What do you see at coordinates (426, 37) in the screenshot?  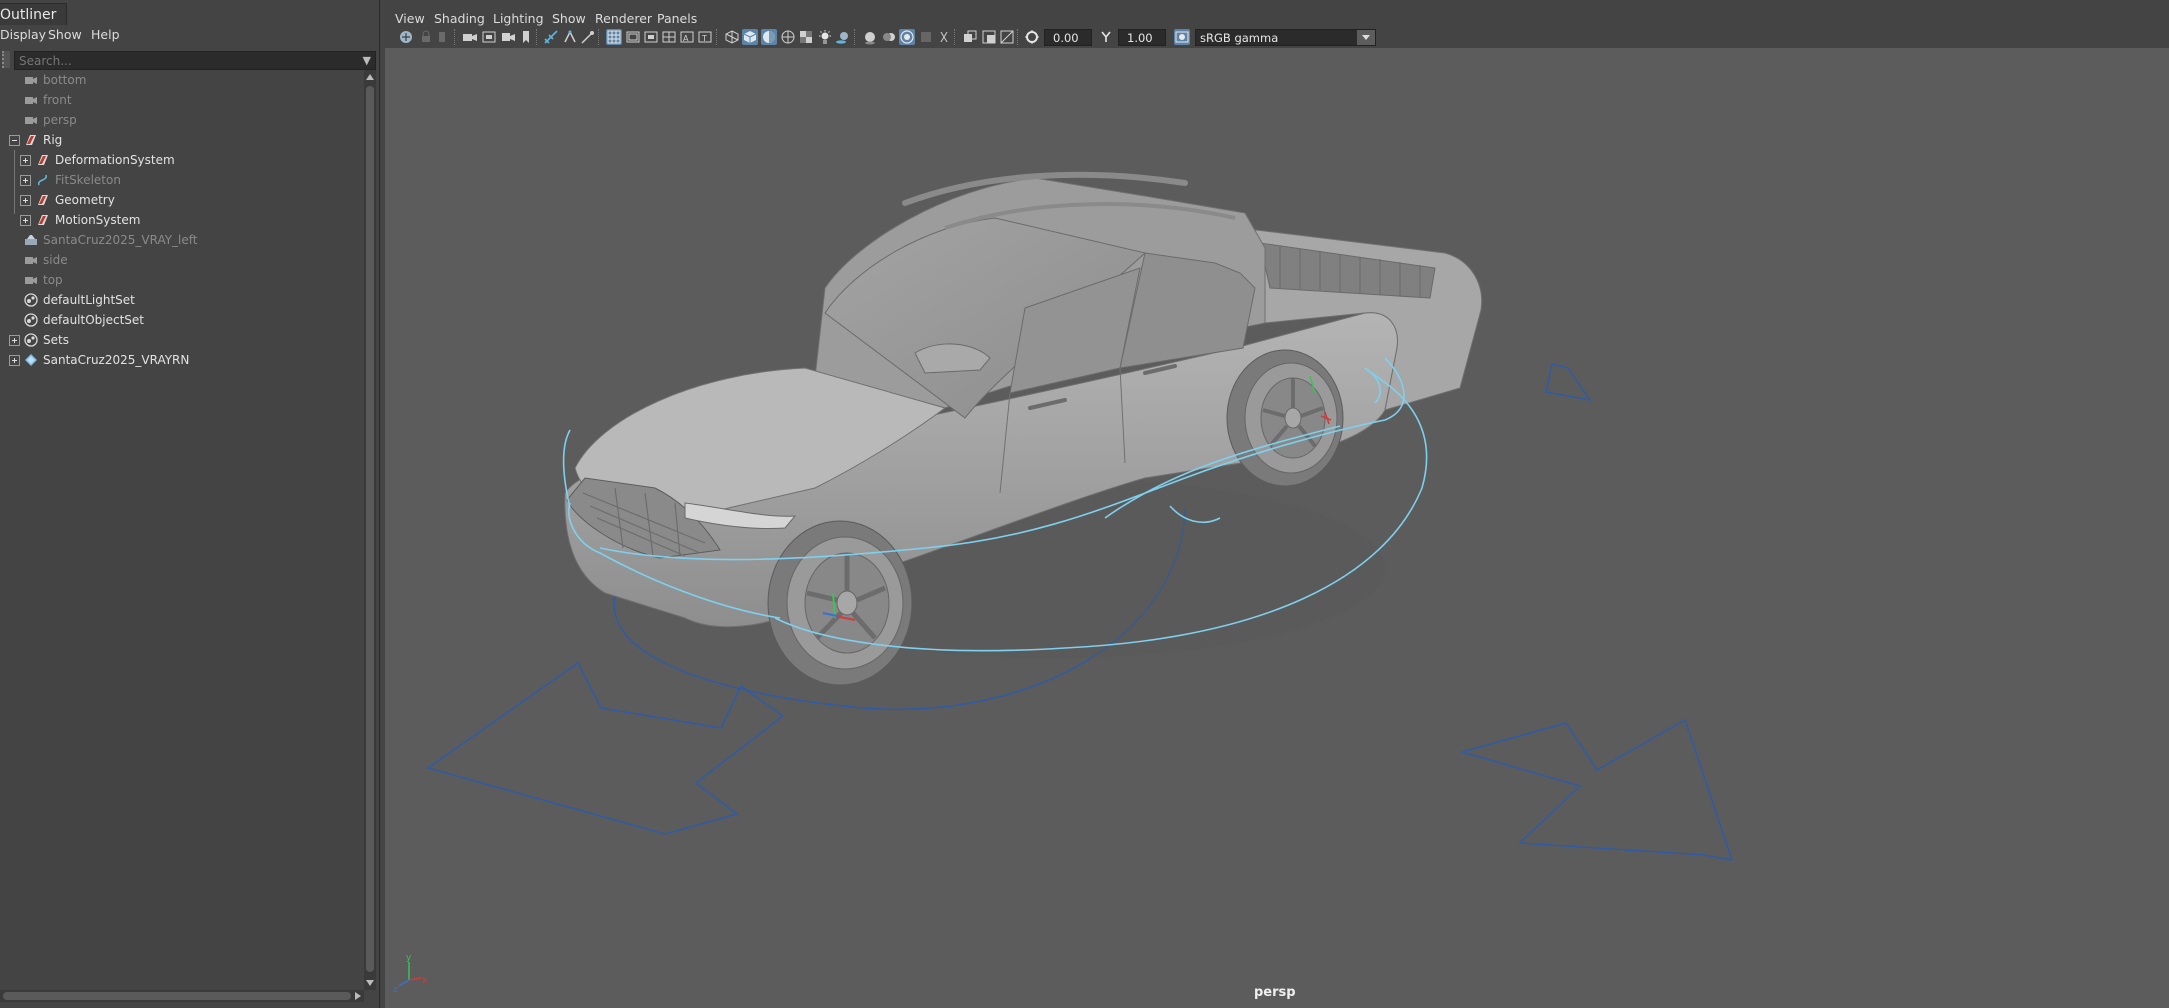 I see `lock-camera-icon` at bounding box center [426, 37].